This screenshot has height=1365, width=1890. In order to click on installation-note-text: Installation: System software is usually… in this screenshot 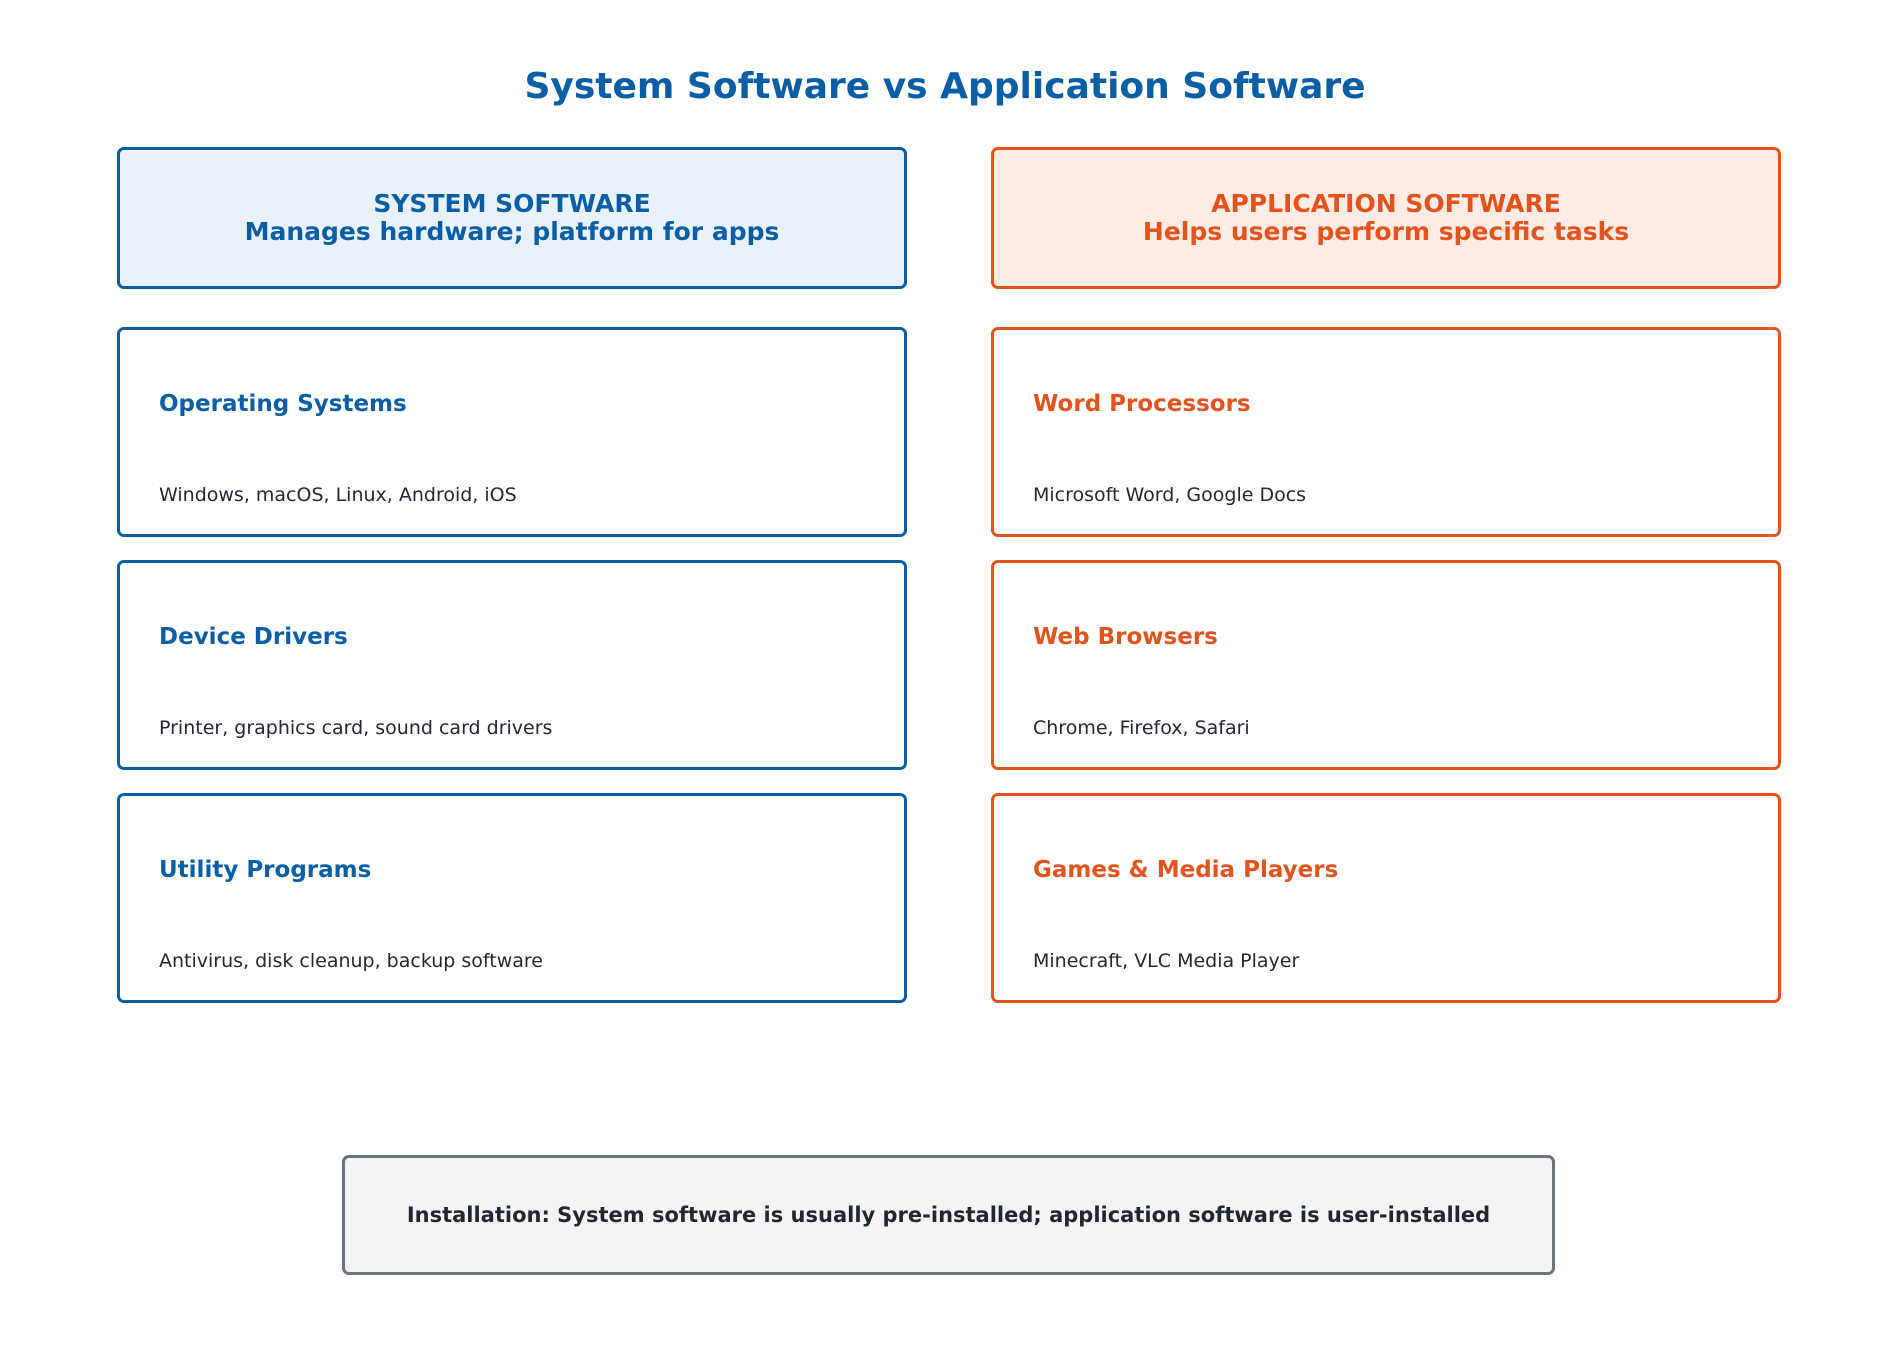, I will do `click(948, 1215)`.